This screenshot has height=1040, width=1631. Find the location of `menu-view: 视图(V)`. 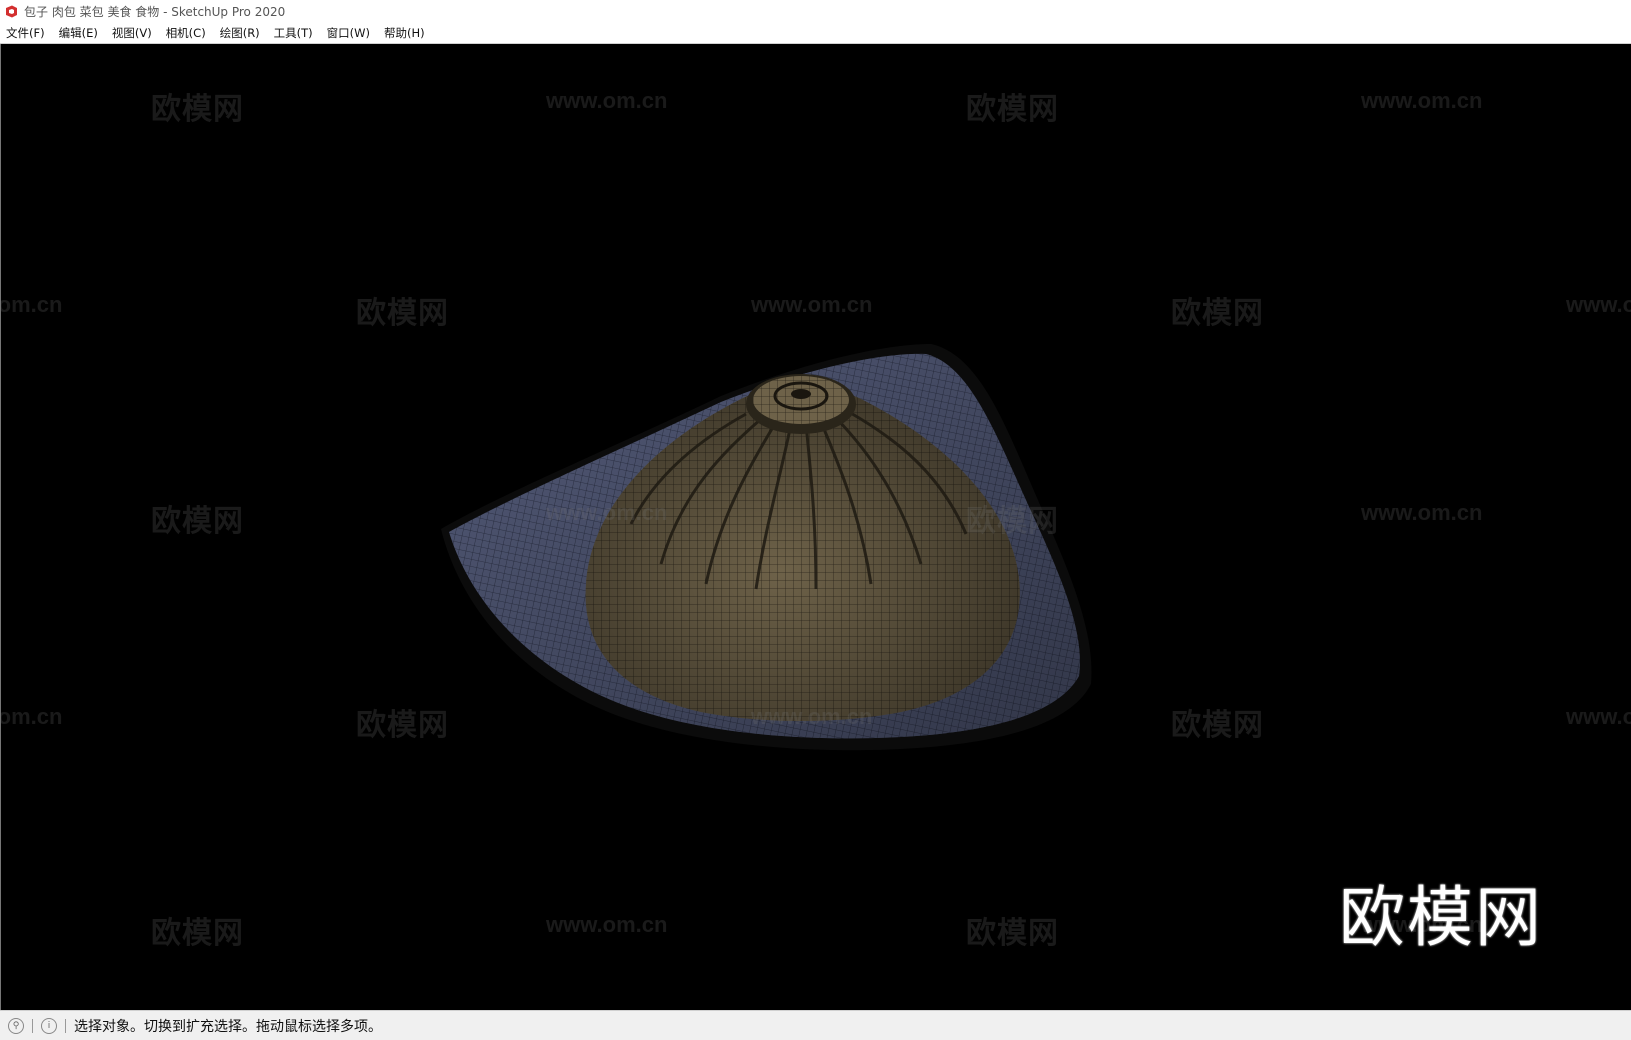

menu-view: 视图(V) is located at coordinates (132, 32).